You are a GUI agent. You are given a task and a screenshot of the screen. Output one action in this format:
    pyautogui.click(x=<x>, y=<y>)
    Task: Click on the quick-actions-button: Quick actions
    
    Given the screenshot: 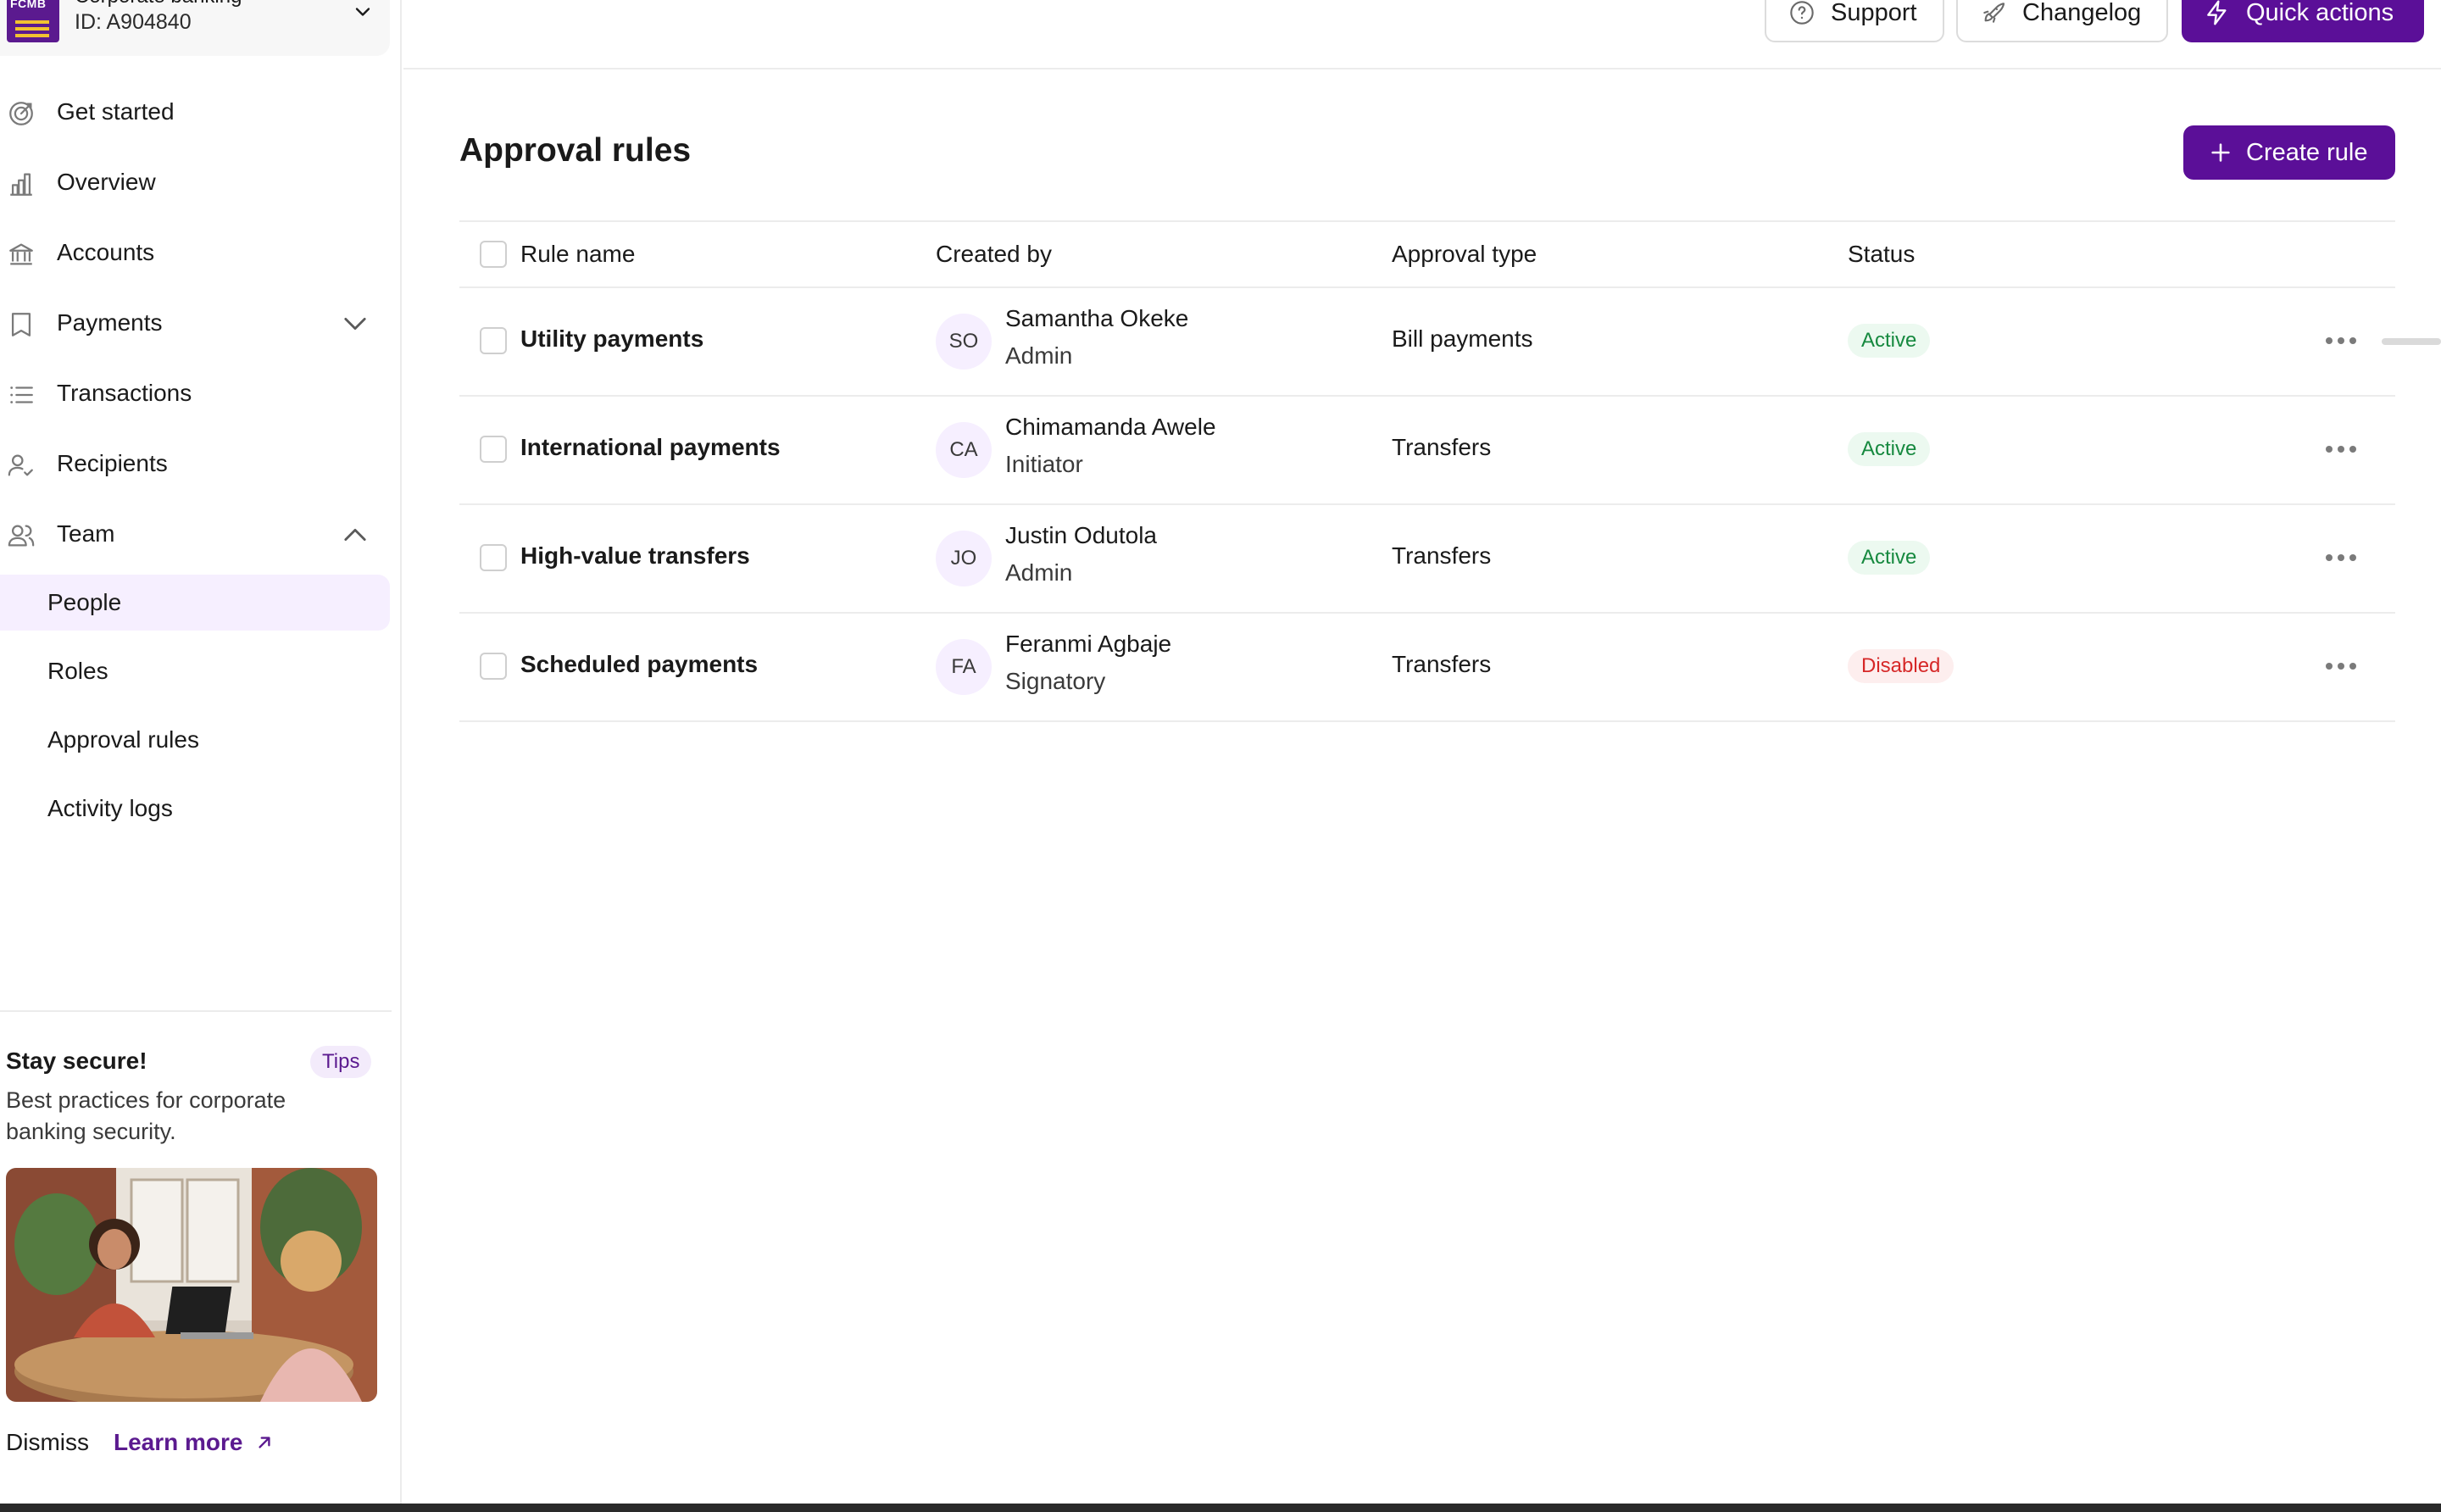 What is the action you would take?
    pyautogui.click(x=2303, y=21)
    